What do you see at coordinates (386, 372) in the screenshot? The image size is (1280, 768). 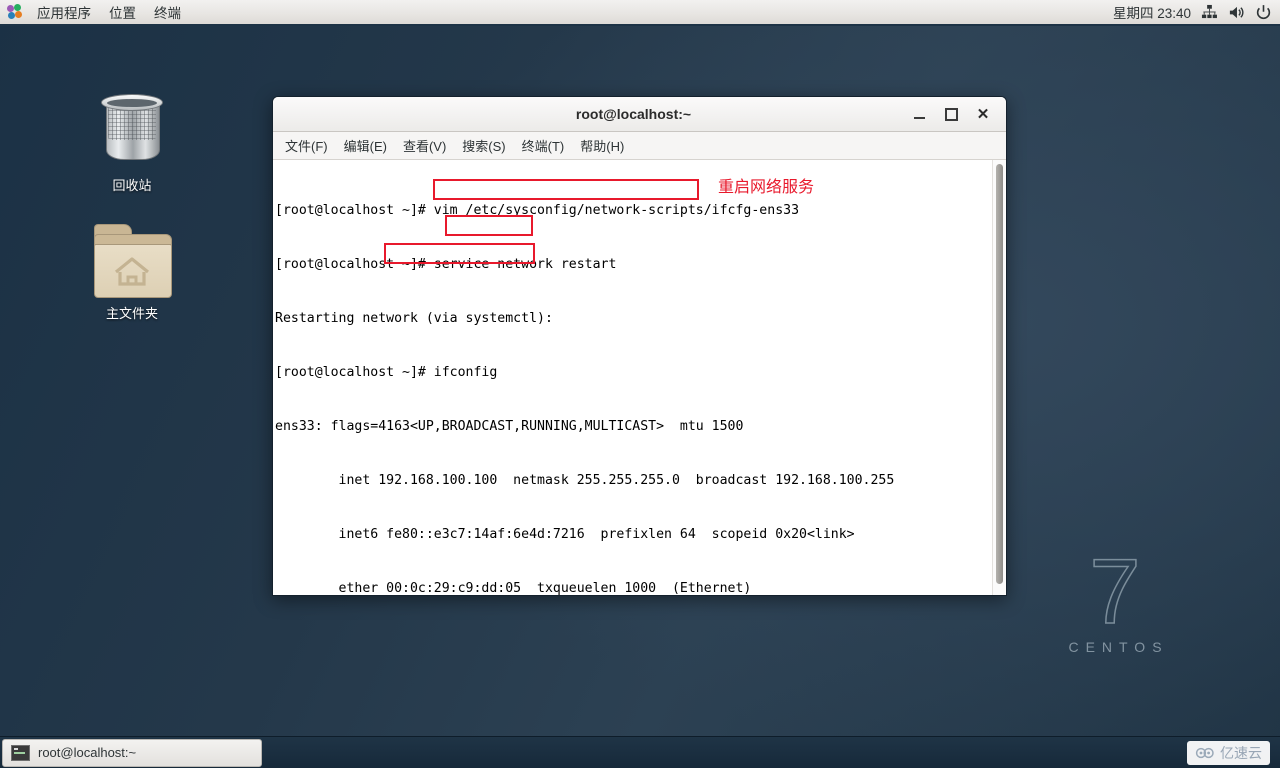 I see `terminal-line: [root@localhost ~]# ifconfig` at bounding box center [386, 372].